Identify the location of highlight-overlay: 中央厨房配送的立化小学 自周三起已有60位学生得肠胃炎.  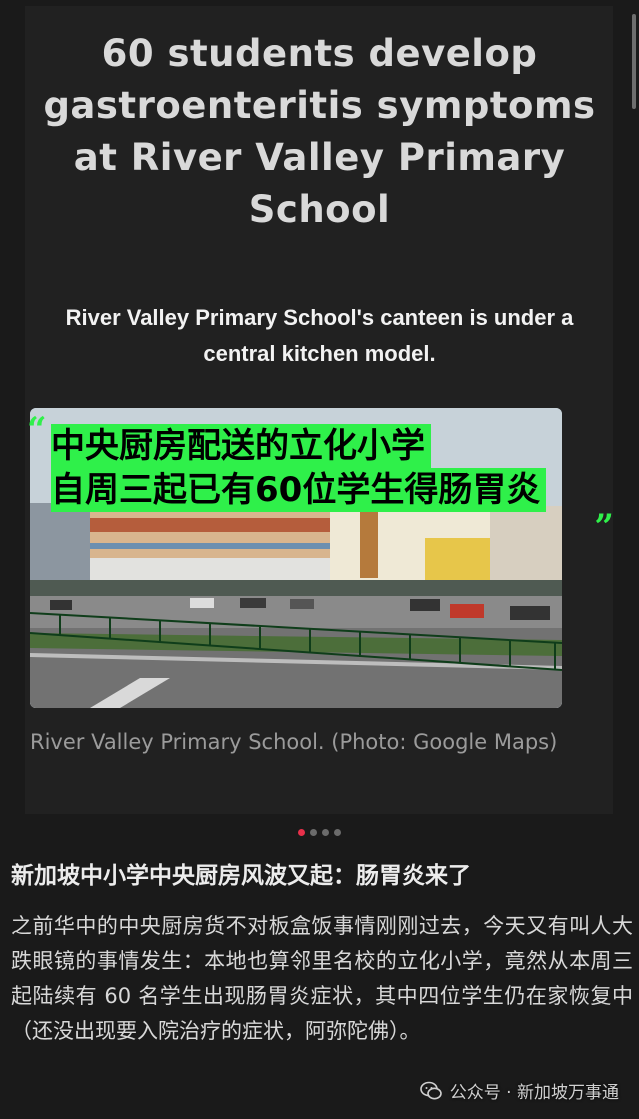
(321, 468).